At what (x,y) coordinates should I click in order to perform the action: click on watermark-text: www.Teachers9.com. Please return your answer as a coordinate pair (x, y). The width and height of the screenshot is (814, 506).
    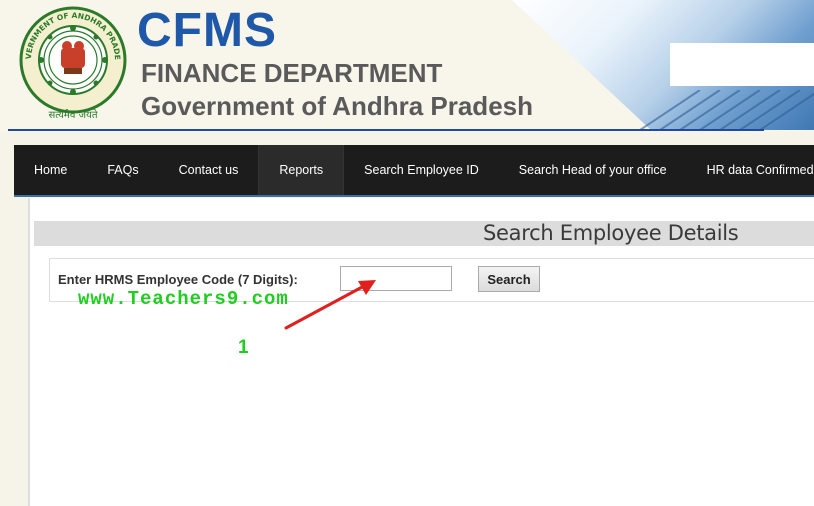
    Looking at the image, I should click on (183, 299).